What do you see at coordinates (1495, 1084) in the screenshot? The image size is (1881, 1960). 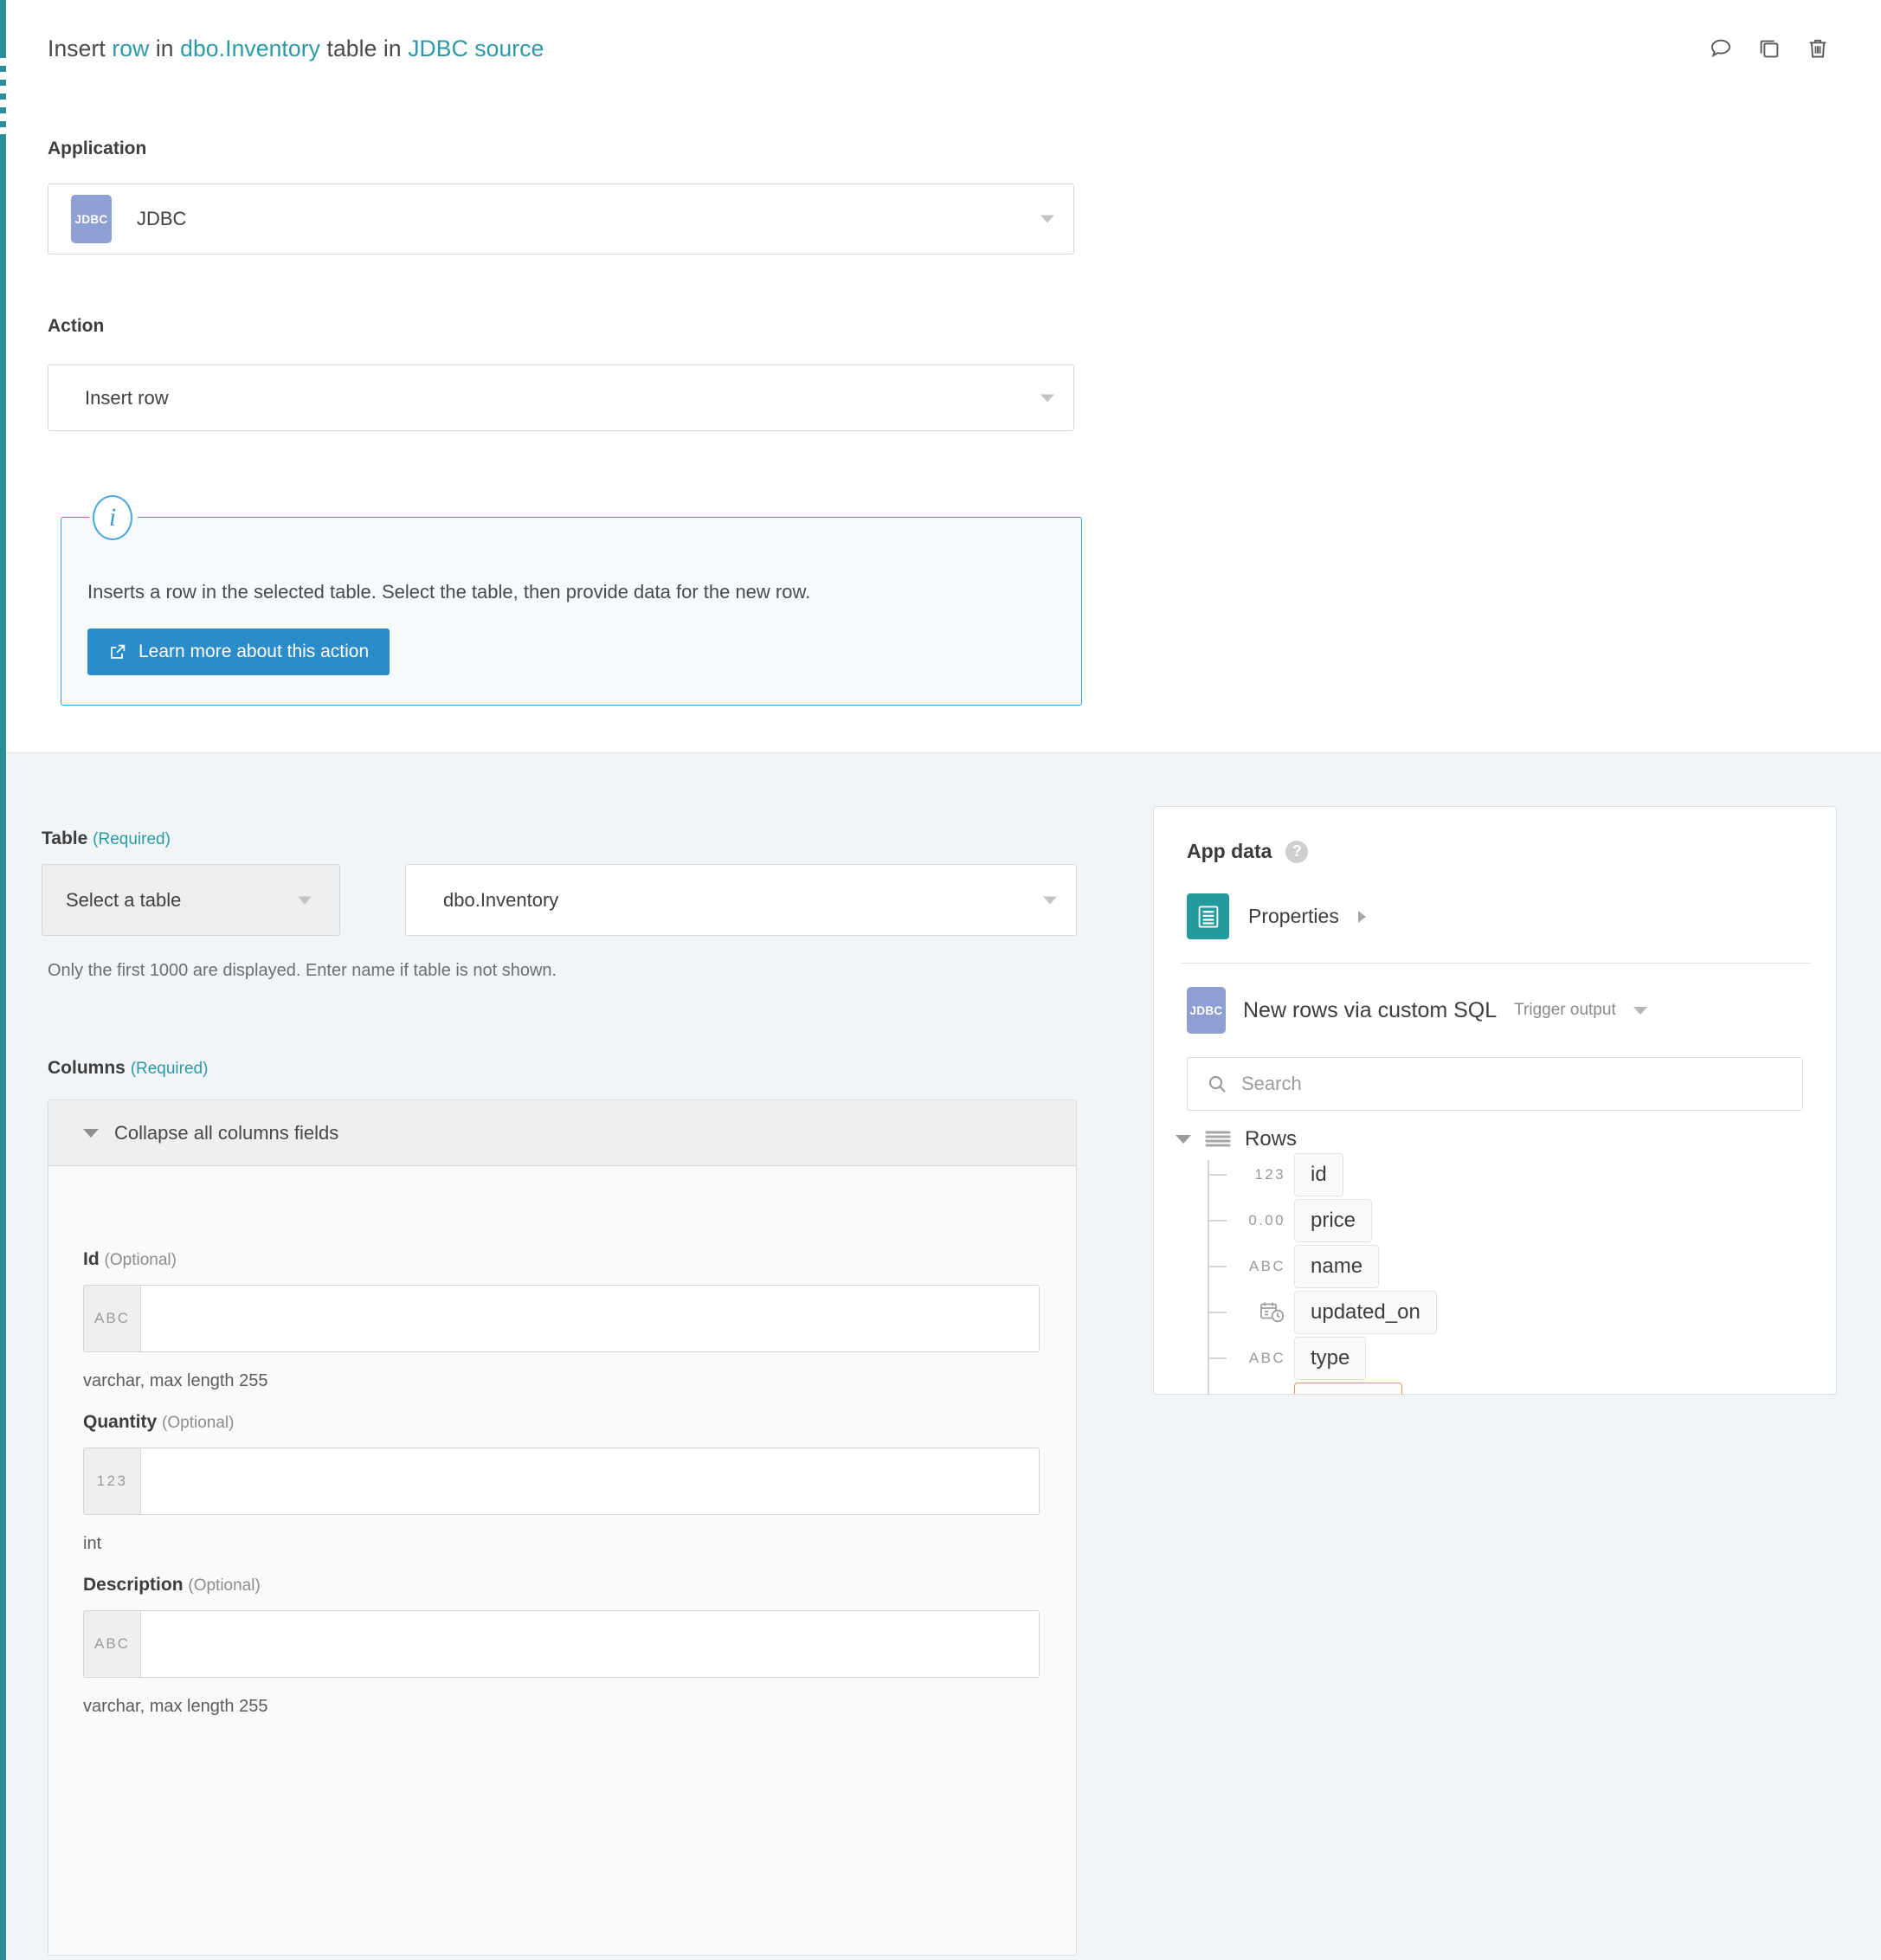 I see `search-input: Search` at bounding box center [1495, 1084].